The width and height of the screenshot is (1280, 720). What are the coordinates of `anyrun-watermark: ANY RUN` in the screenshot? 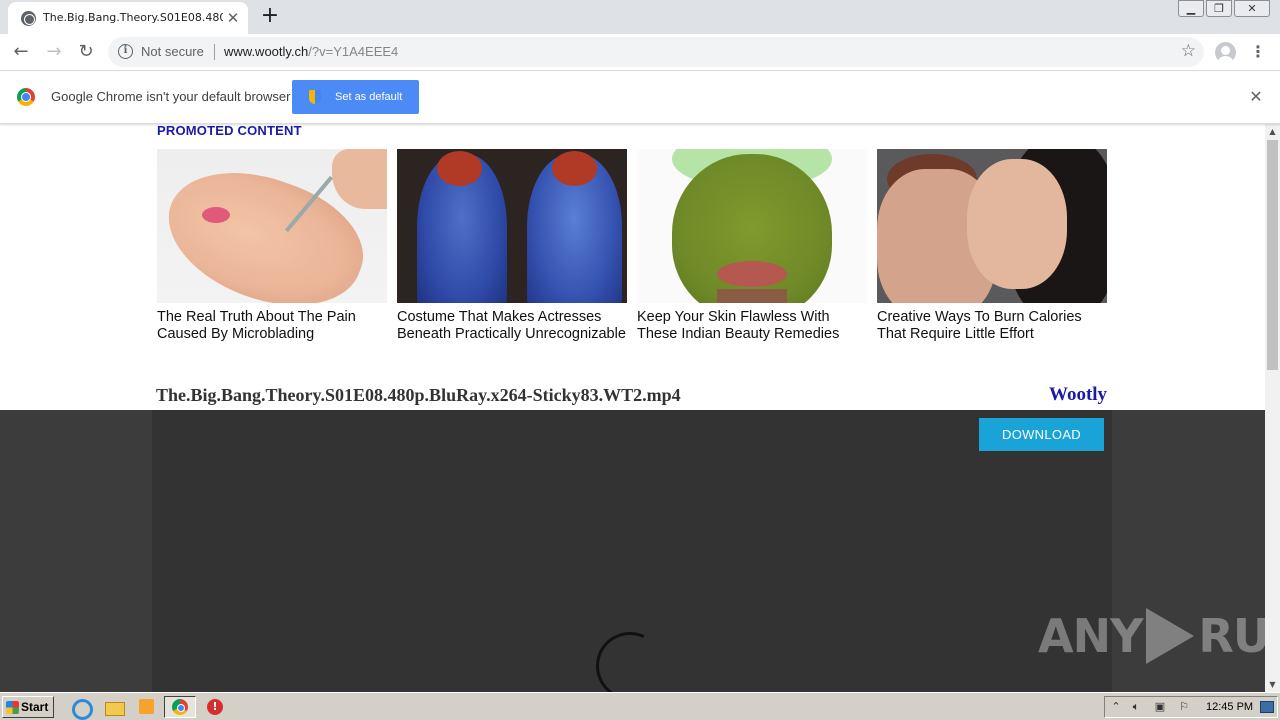 It's located at (1159, 636).